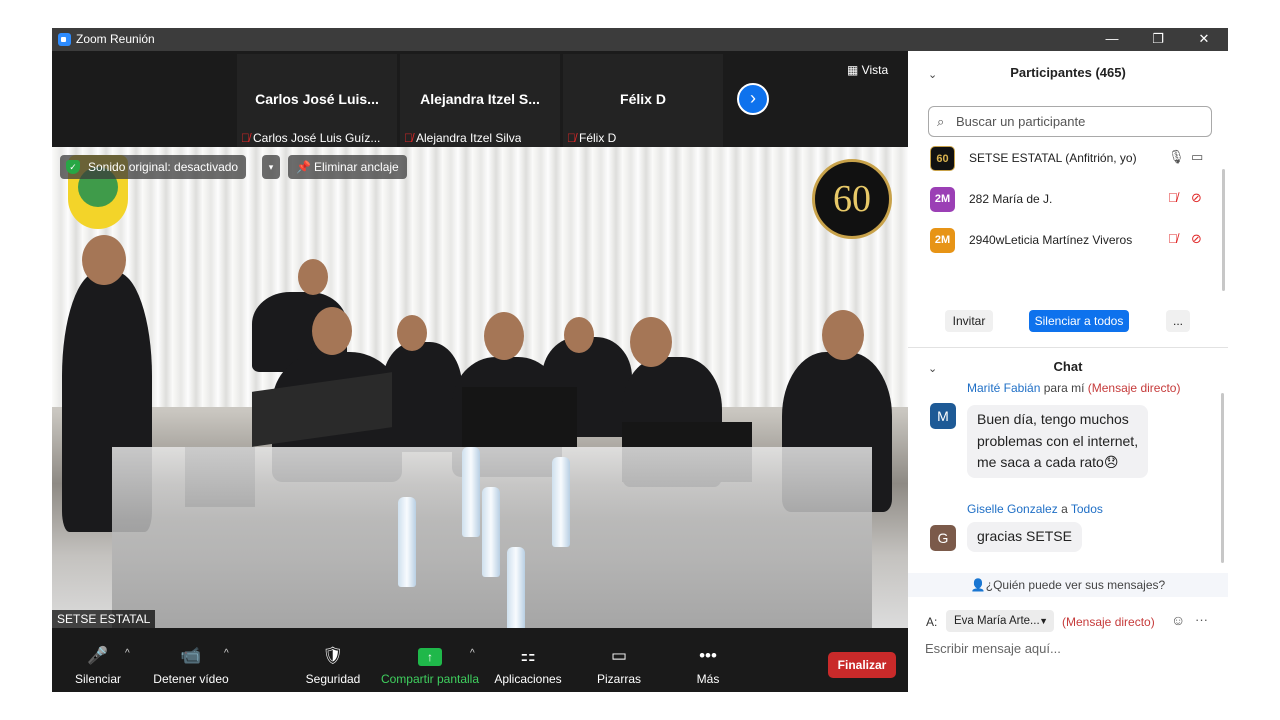 The width and height of the screenshot is (1280, 720). I want to click on participants-header: Participantes (465), so click(1068, 72).